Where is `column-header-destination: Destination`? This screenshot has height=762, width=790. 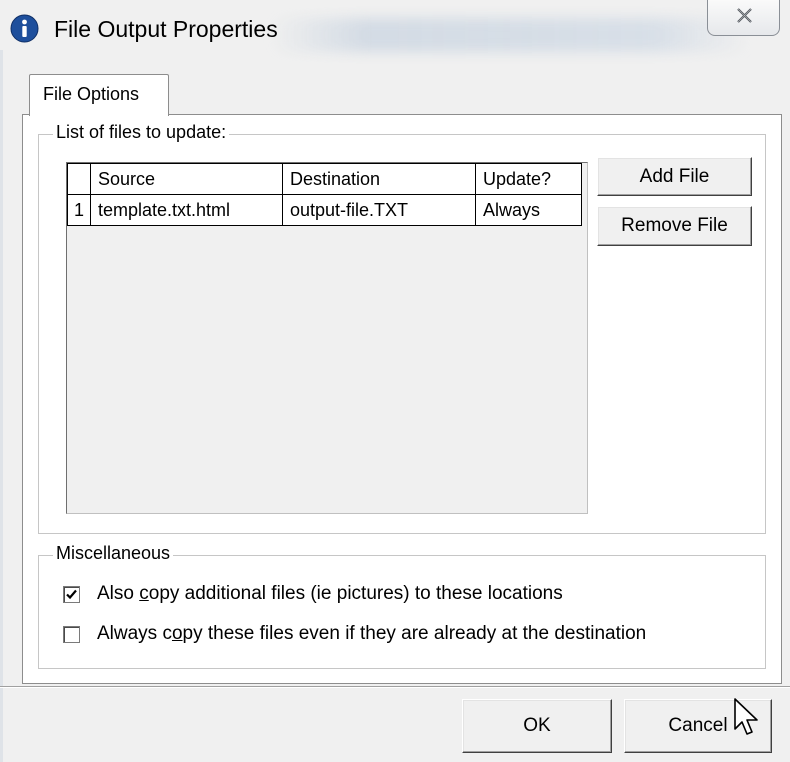
column-header-destination: Destination is located at coordinates (379, 179).